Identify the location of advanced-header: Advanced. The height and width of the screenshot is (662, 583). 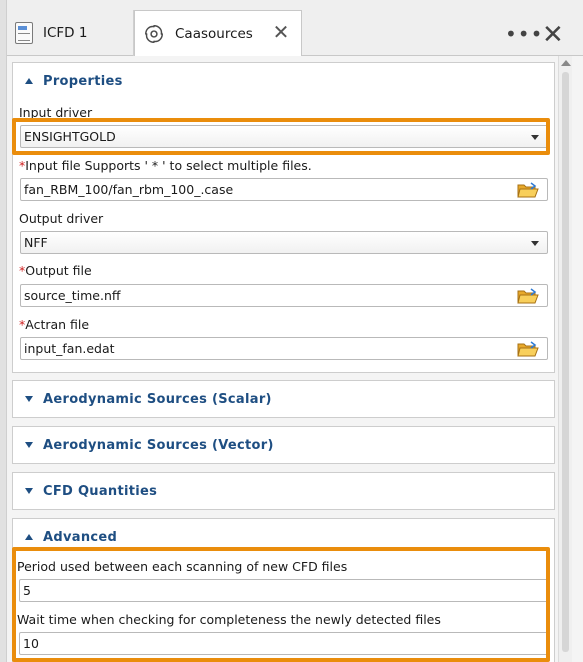
(283, 537).